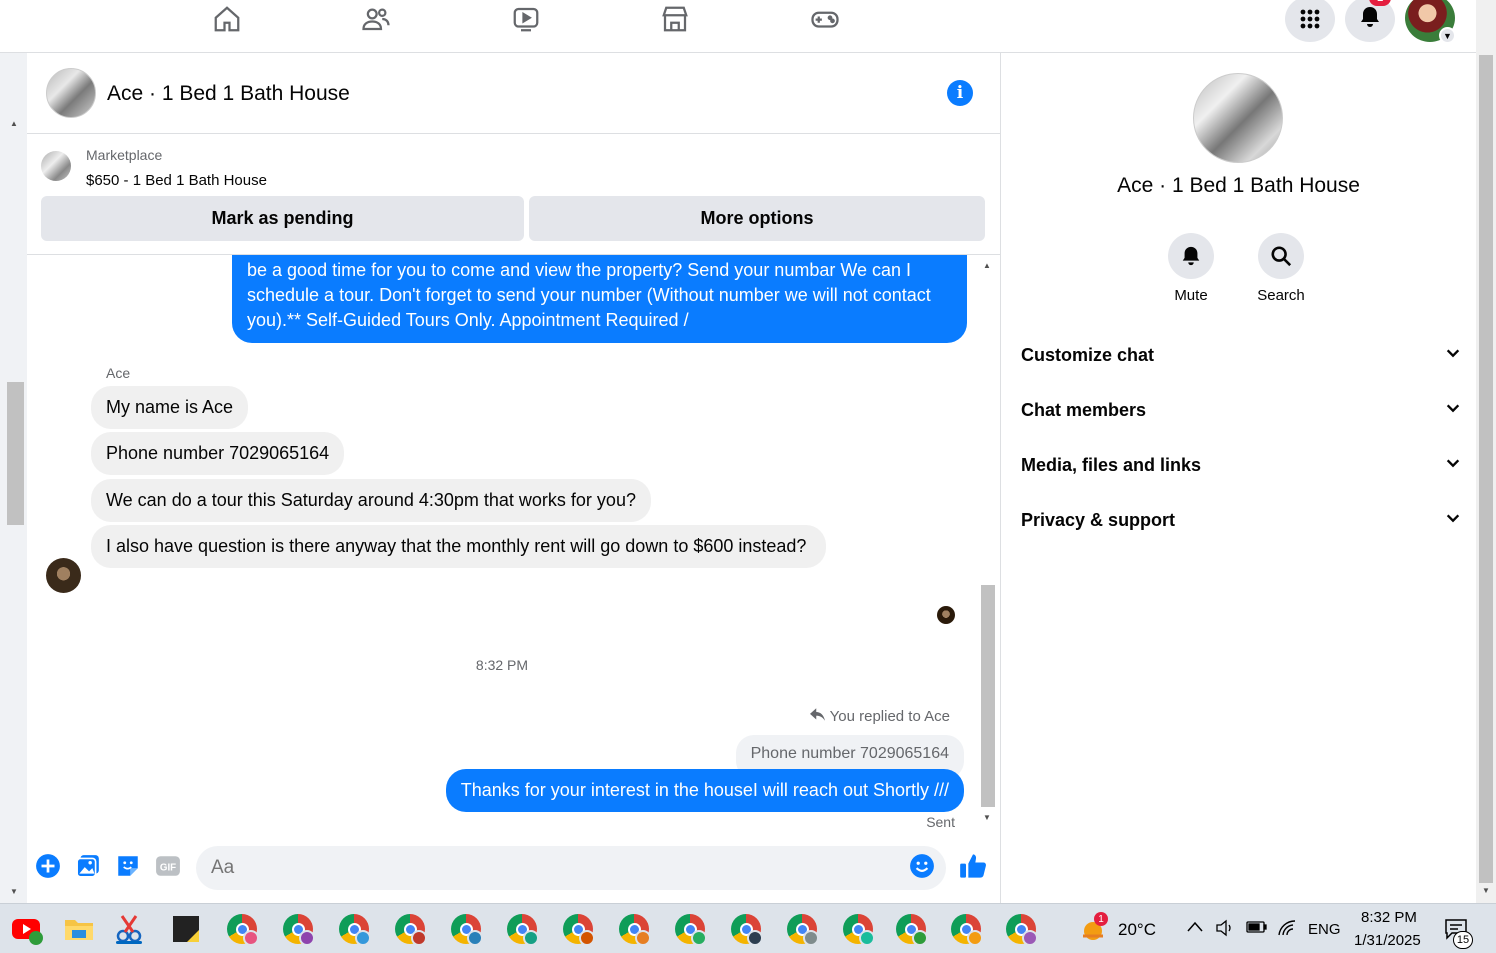 Image resolution: width=1496 pixels, height=953 pixels. I want to click on taskbar-app-snipping-tool, so click(129, 929).